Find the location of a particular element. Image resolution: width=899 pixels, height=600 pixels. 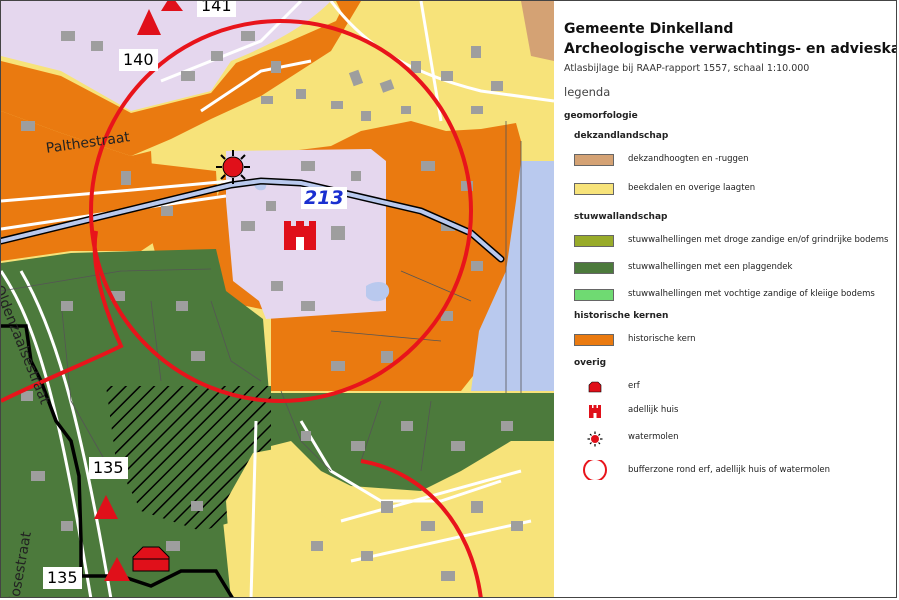

adellijk-huis-icon is located at coordinates (595, 411).